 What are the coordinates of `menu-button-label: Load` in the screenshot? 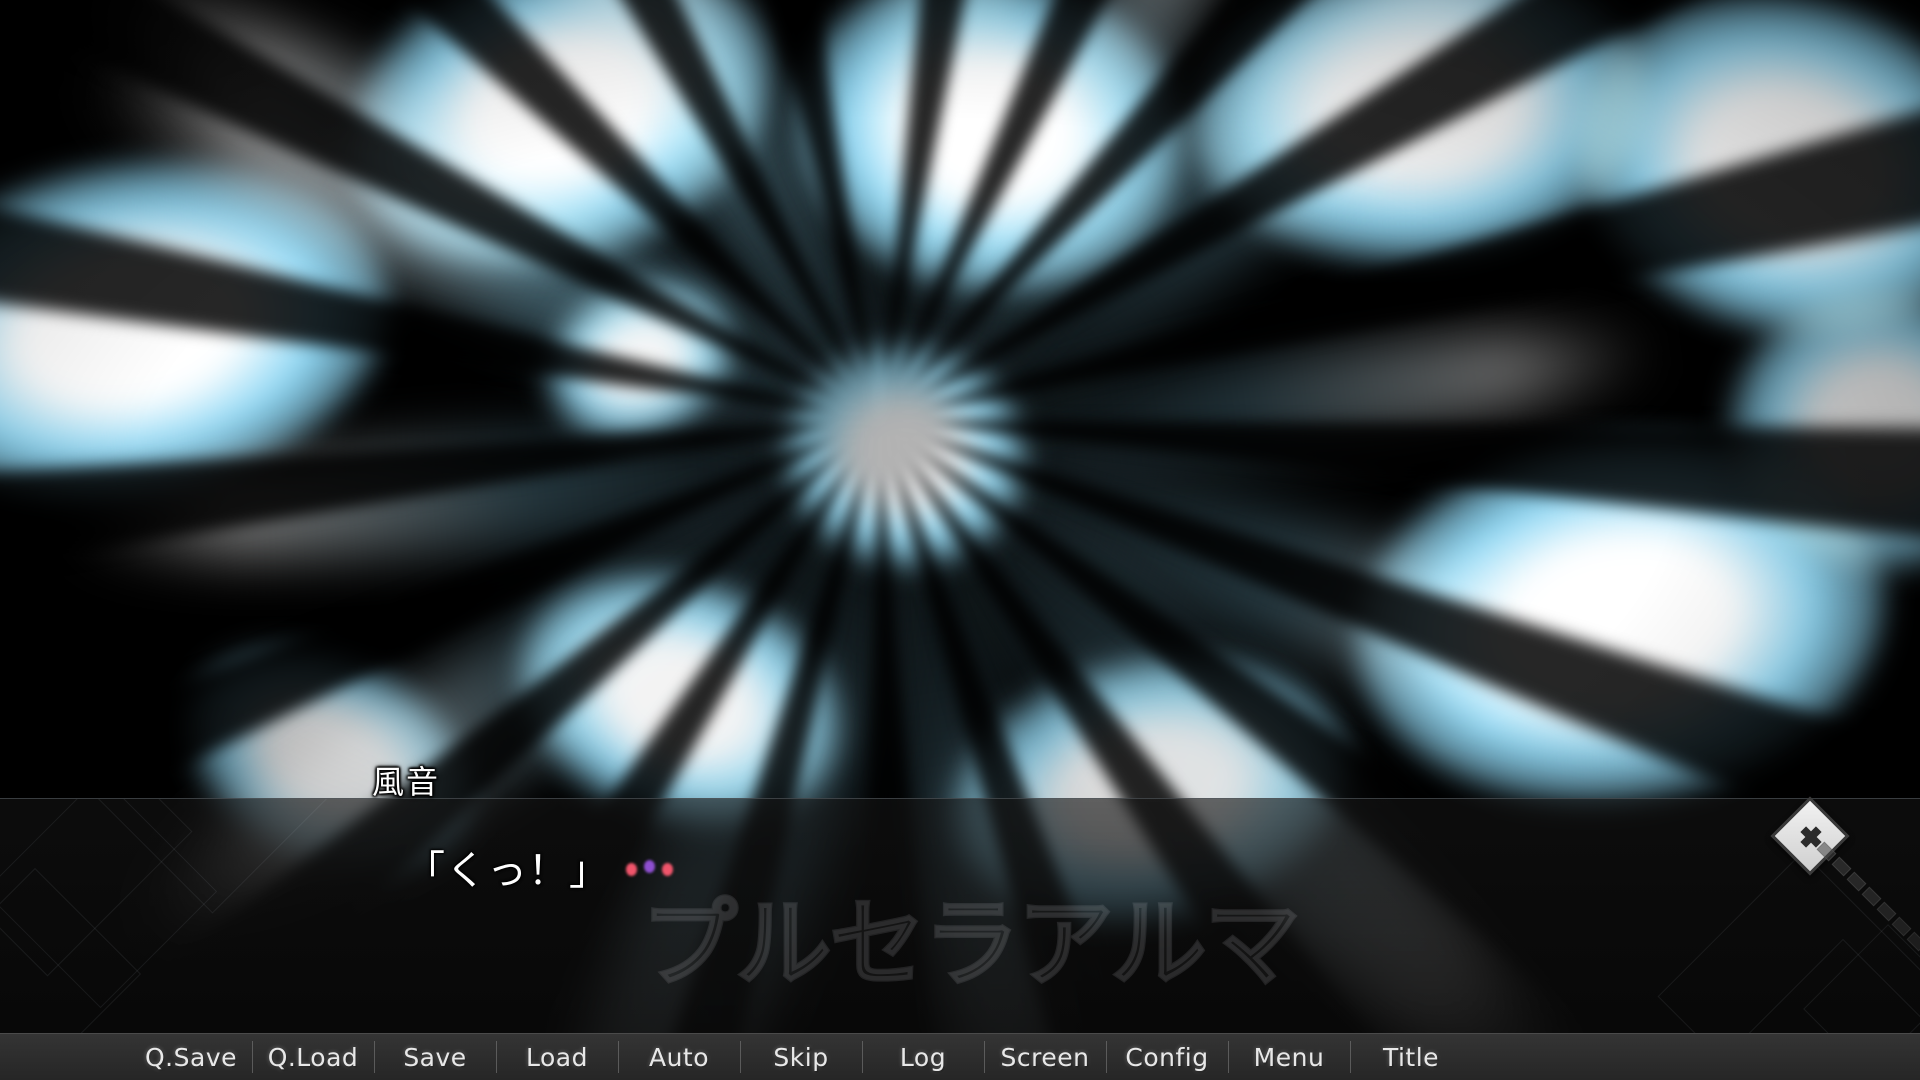 It's located at (557, 1057).